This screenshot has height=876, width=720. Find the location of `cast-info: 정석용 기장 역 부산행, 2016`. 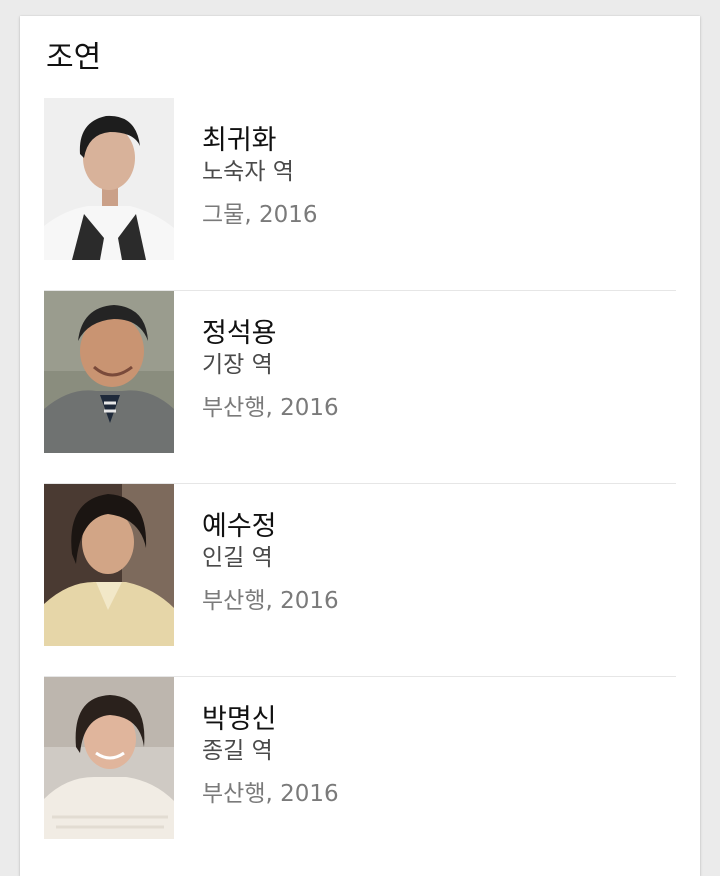

cast-info: 정석용 기장 역 부산행, 2016 is located at coordinates (270, 370).